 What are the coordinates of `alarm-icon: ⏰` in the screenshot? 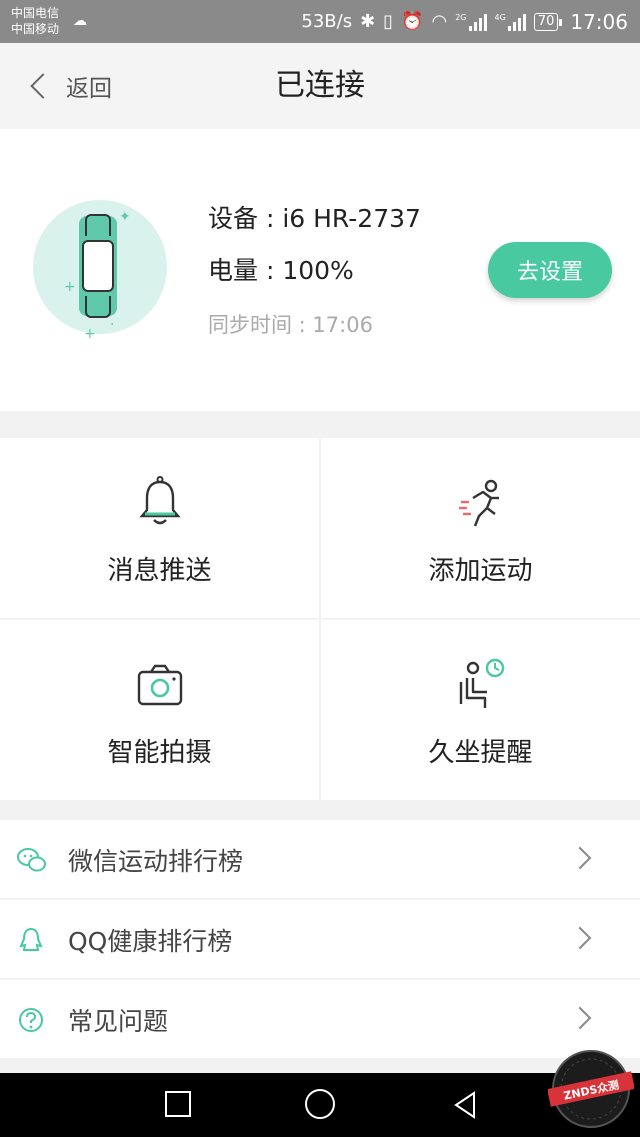 It's located at (412, 21).